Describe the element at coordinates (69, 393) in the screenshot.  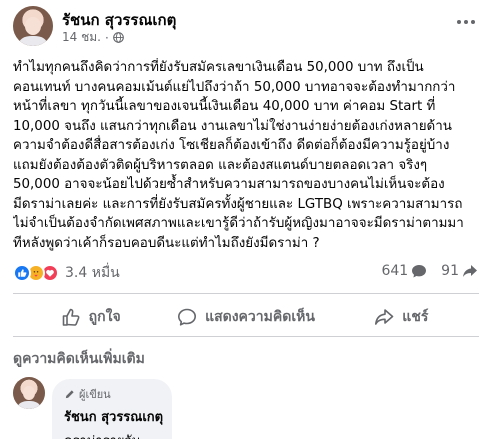
I see `pencil-icon` at that location.